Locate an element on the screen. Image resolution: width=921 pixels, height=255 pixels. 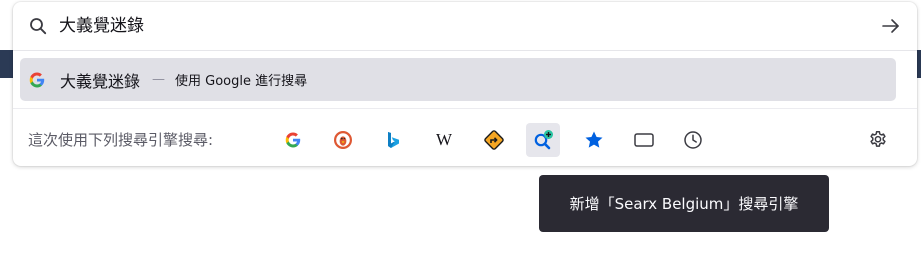
duckduckgo-icon is located at coordinates (343, 140).